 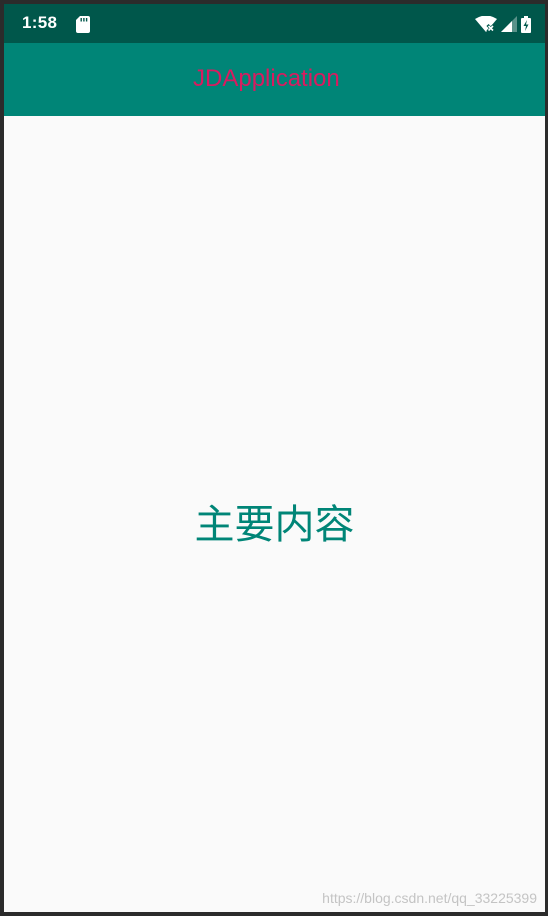 I want to click on wifi-off-icon, so click(x=486, y=24).